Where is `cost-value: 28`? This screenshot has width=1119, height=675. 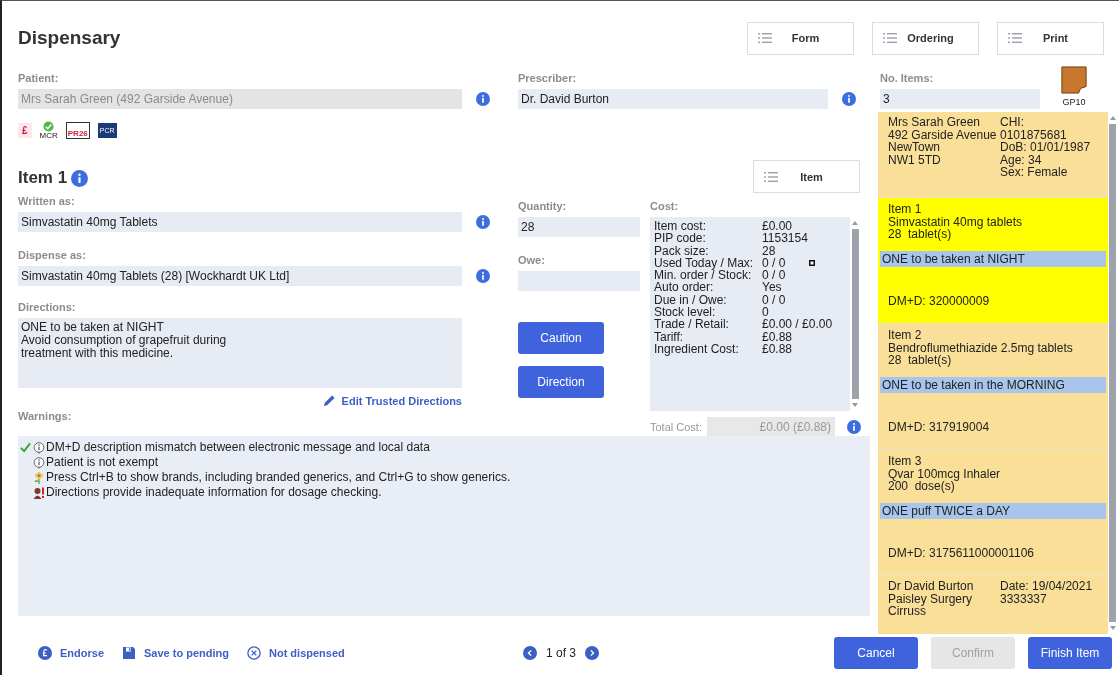 cost-value: 28 is located at coordinates (769, 250).